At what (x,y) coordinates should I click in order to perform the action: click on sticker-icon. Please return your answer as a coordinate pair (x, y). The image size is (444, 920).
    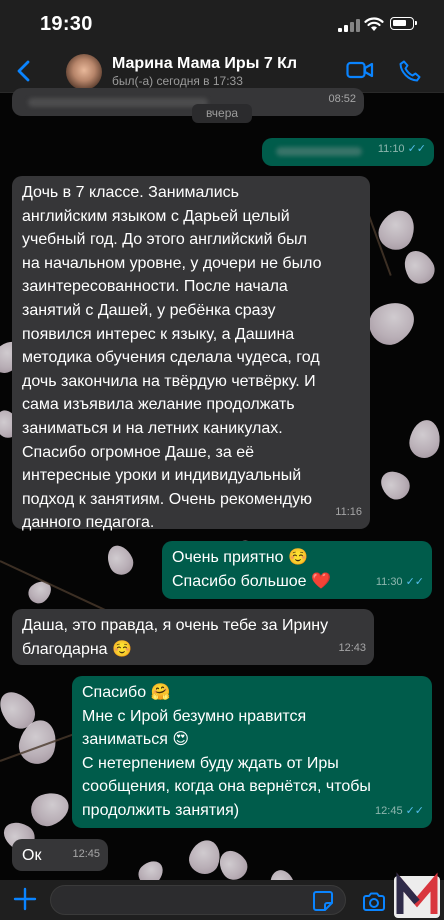
    Looking at the image, I should click on (323, 901).